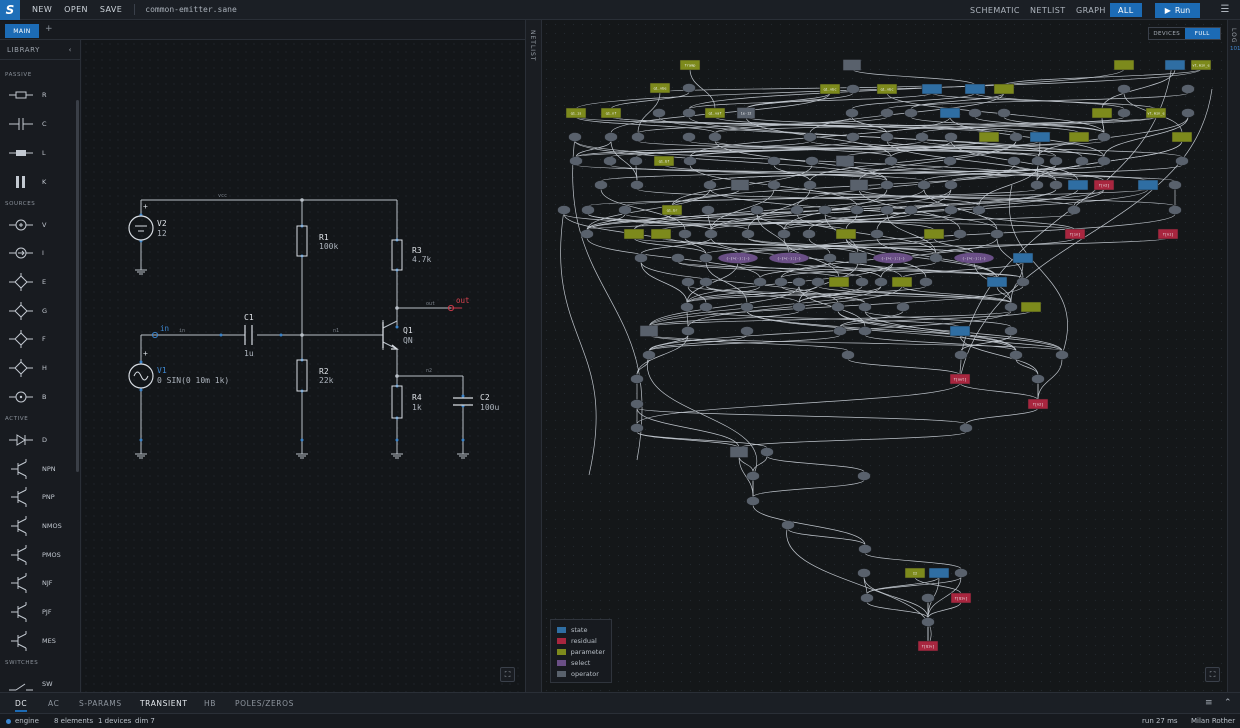 The width and height of the screenshot is (1240, 728). I want to click on graph-node-operator: 1e-12, so click(746, 113).